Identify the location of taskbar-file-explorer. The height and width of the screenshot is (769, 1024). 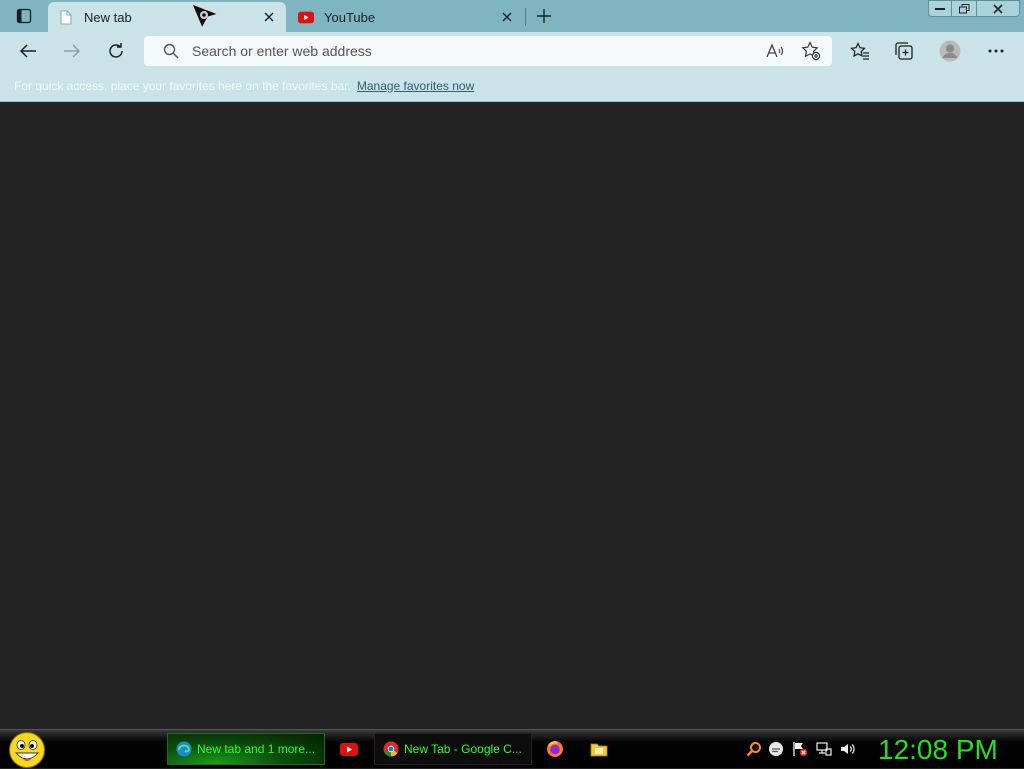
(599, 749).